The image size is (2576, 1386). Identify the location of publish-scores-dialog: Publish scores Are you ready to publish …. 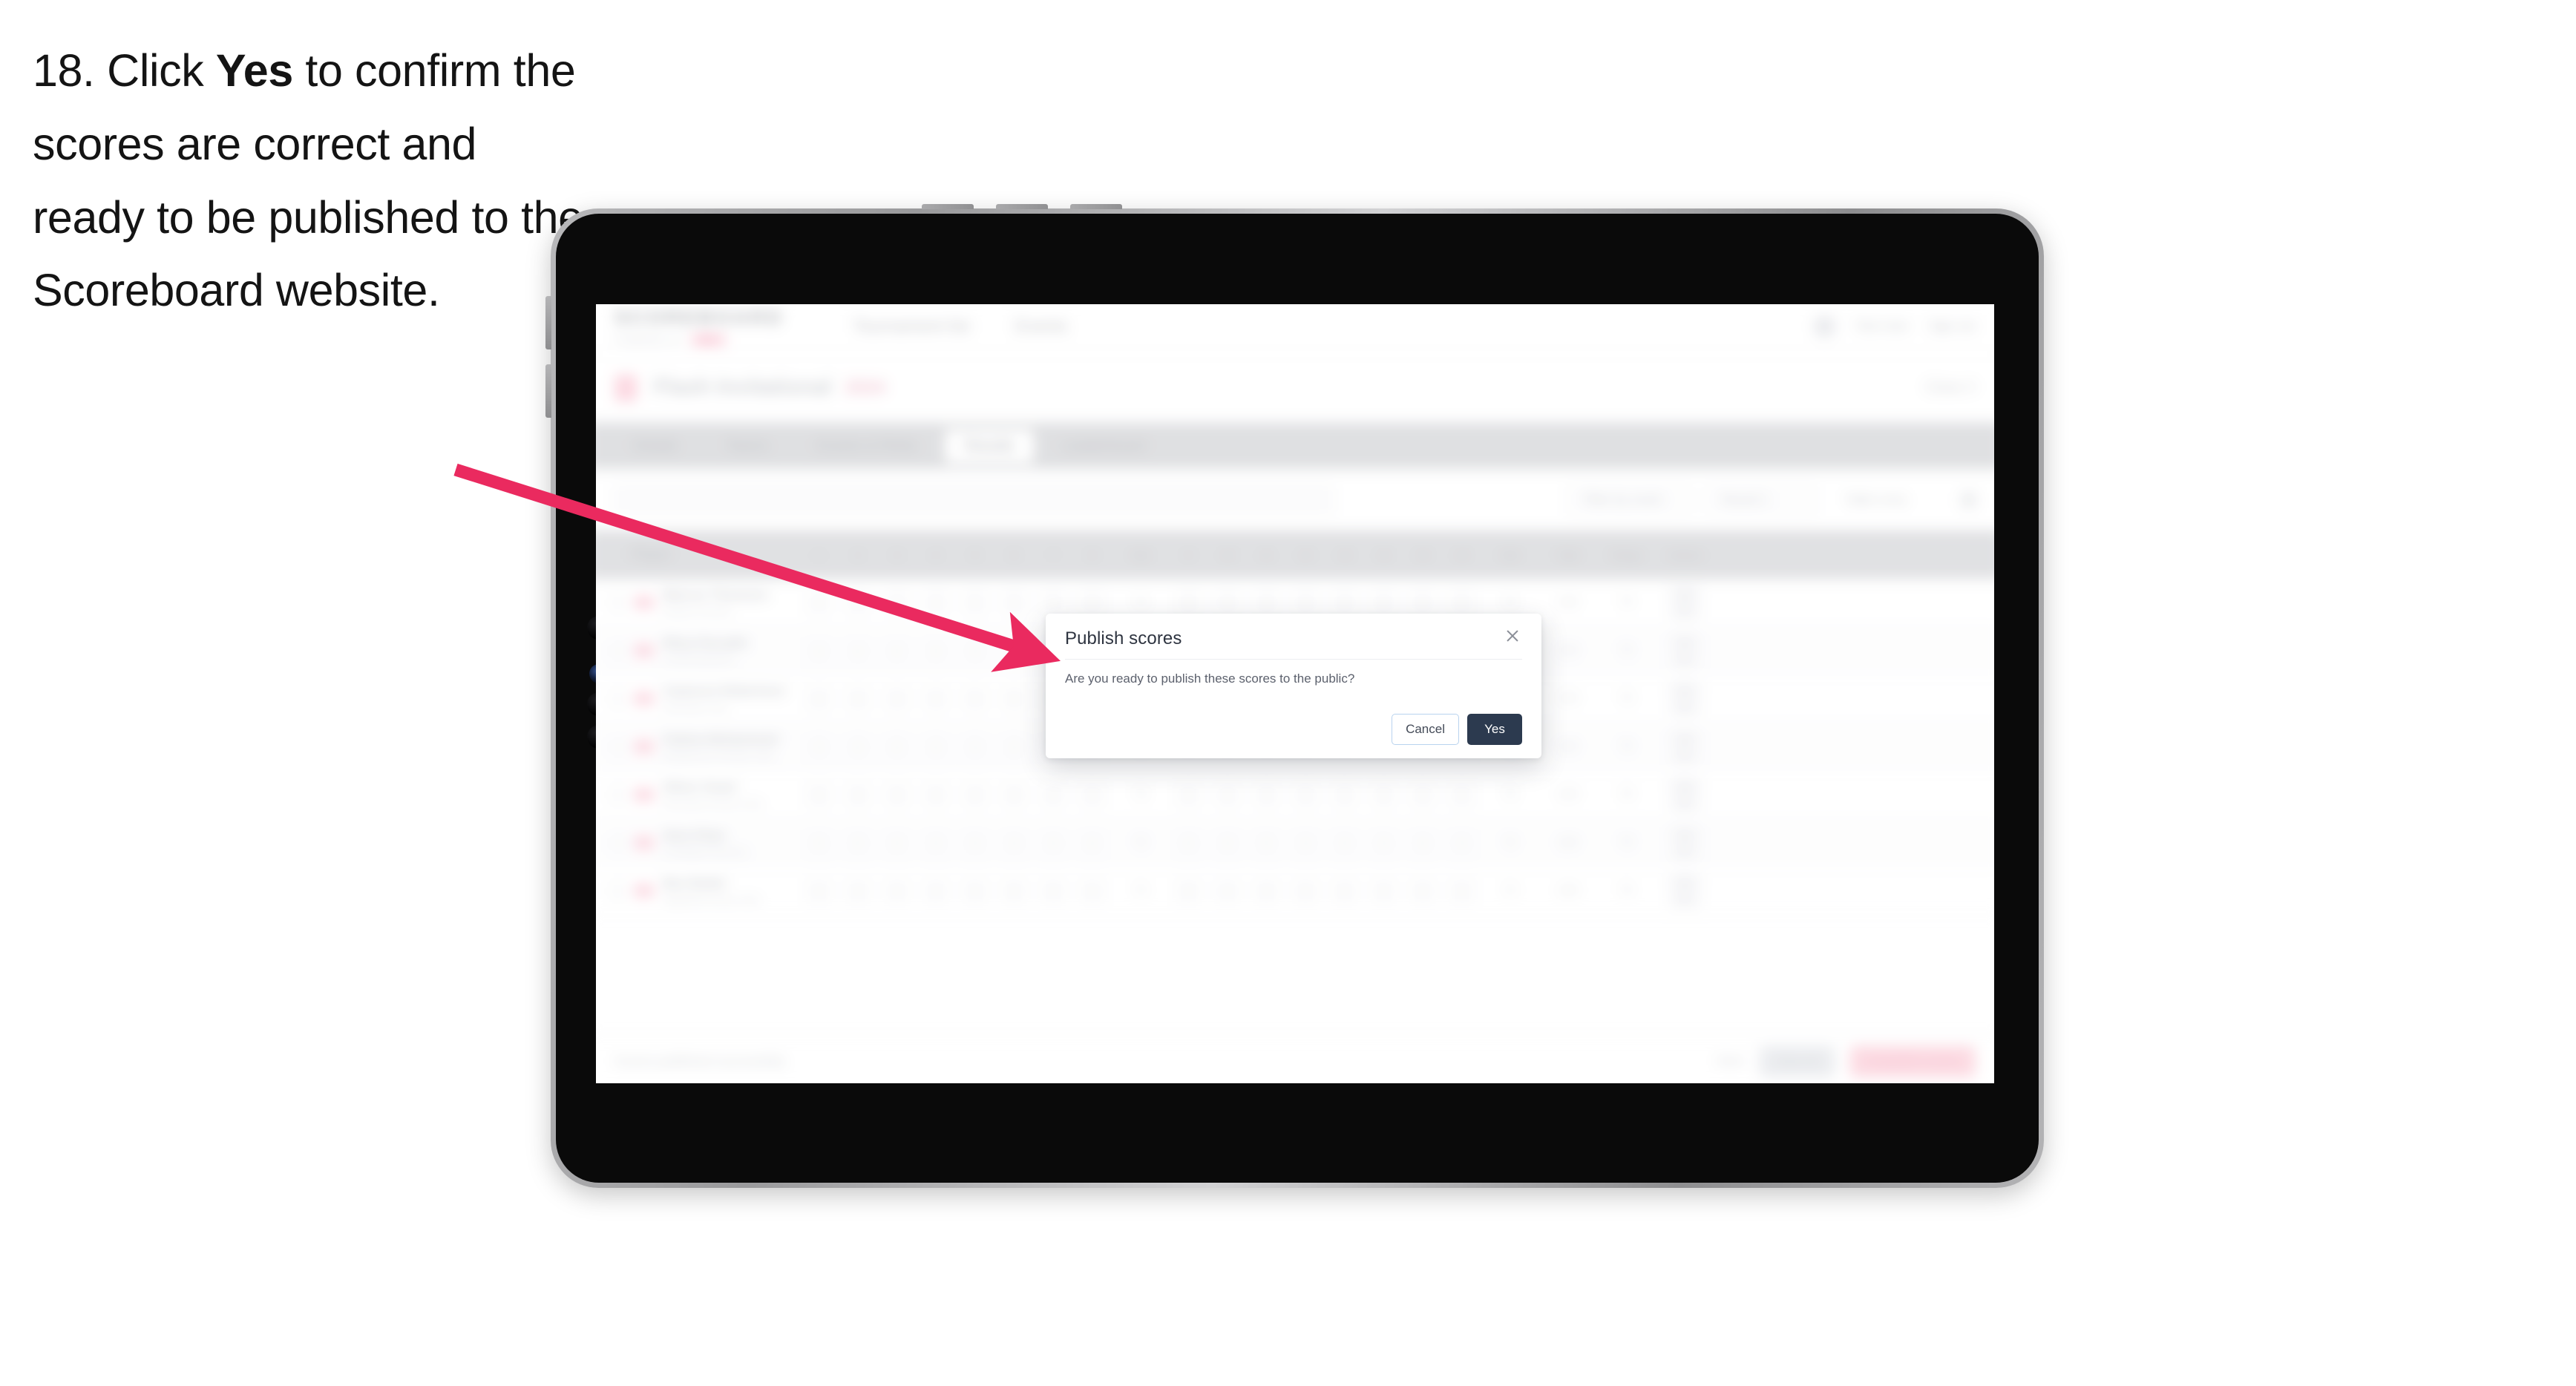
(1293, 686).